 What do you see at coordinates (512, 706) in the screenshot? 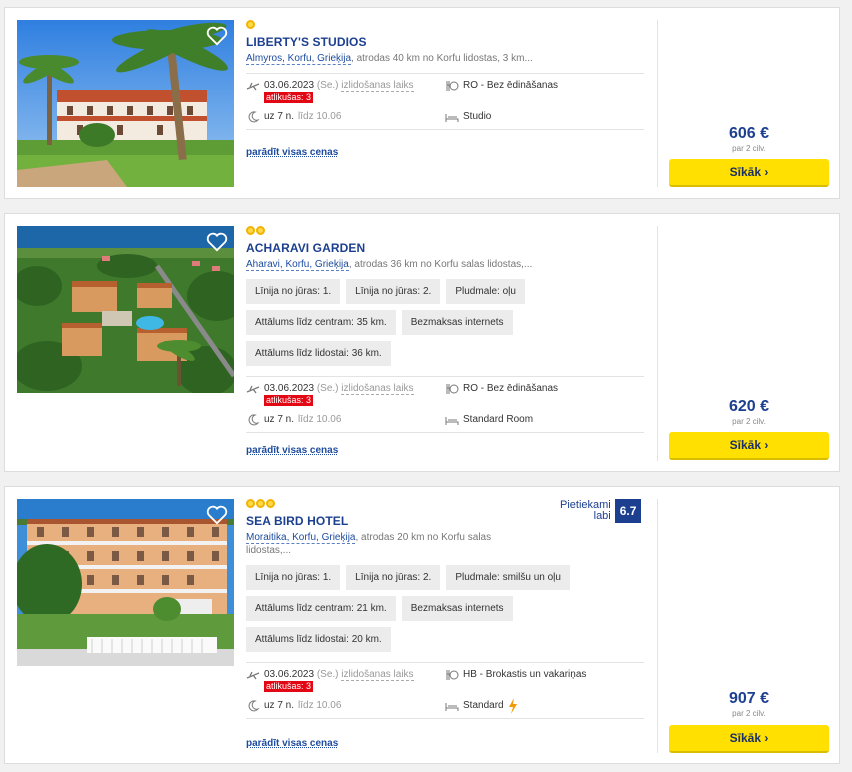
I see `lightning-icon` at bounding box center [512, 706].